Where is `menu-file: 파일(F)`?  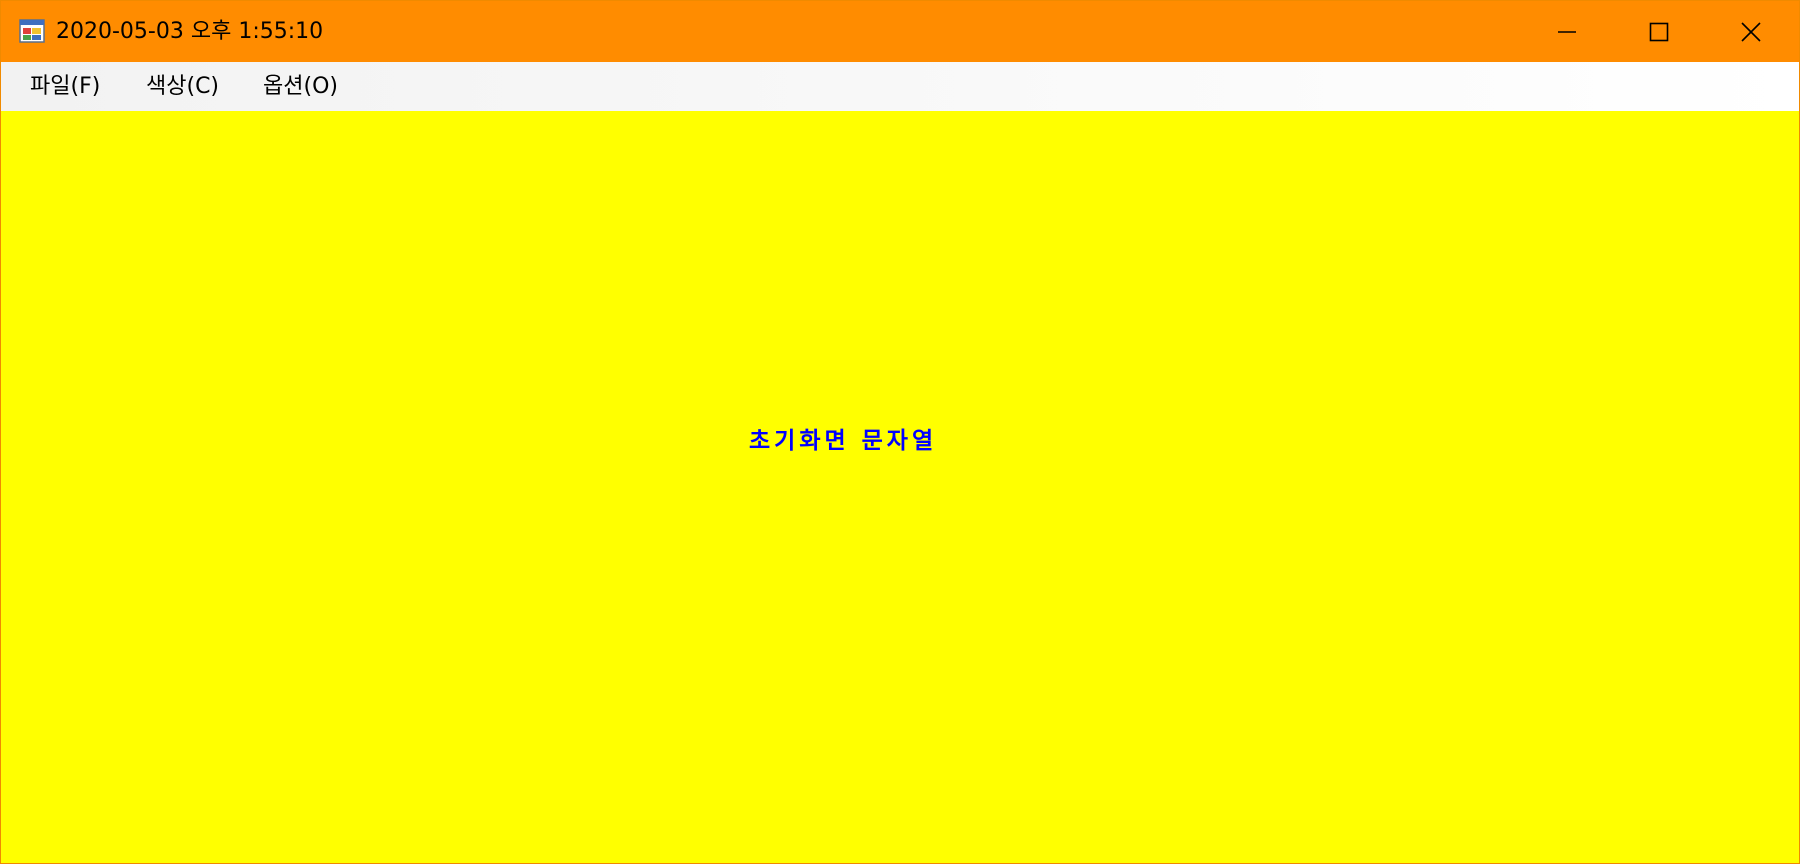
menu-file: 파일(F) is located at coordinates (65, 86).